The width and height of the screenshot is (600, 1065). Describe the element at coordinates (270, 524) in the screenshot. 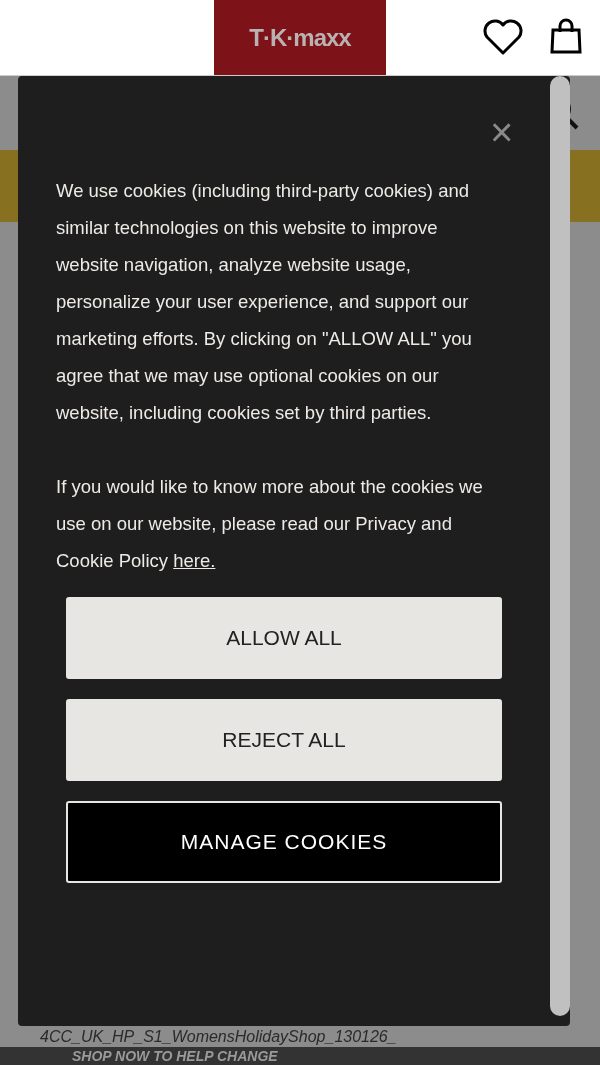

I see `cookie-policy-text: If you would like to know more about the cookies we use on our website, please read our Privacy and Cookie Policy here.` at that location.